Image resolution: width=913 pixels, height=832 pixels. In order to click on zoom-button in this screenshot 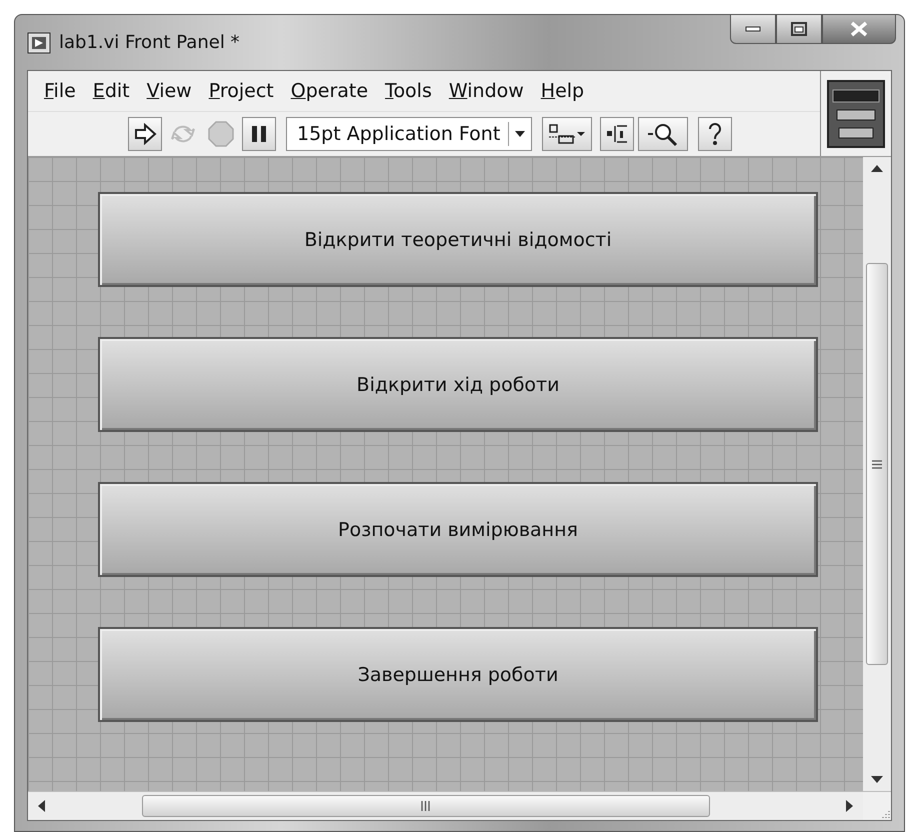, I will do `click(663, 134)`.